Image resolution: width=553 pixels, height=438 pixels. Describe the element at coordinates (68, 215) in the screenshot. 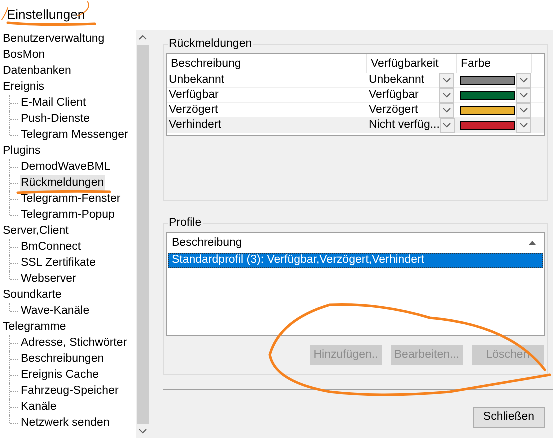

I see `tree-item: Telegramm-Popup` at that location.